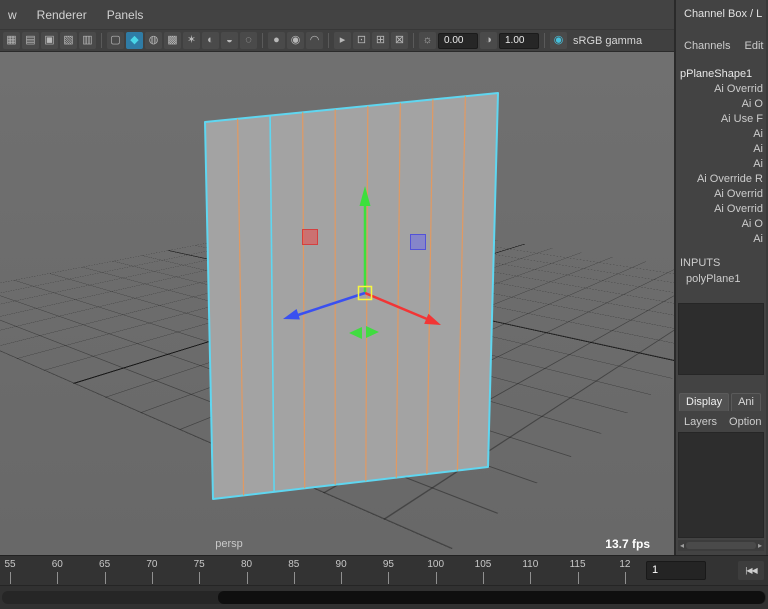 Image resolution: width=768 pixels, height=609 pixels. I want to click on current-frame-field: 1, so click(676, 570).